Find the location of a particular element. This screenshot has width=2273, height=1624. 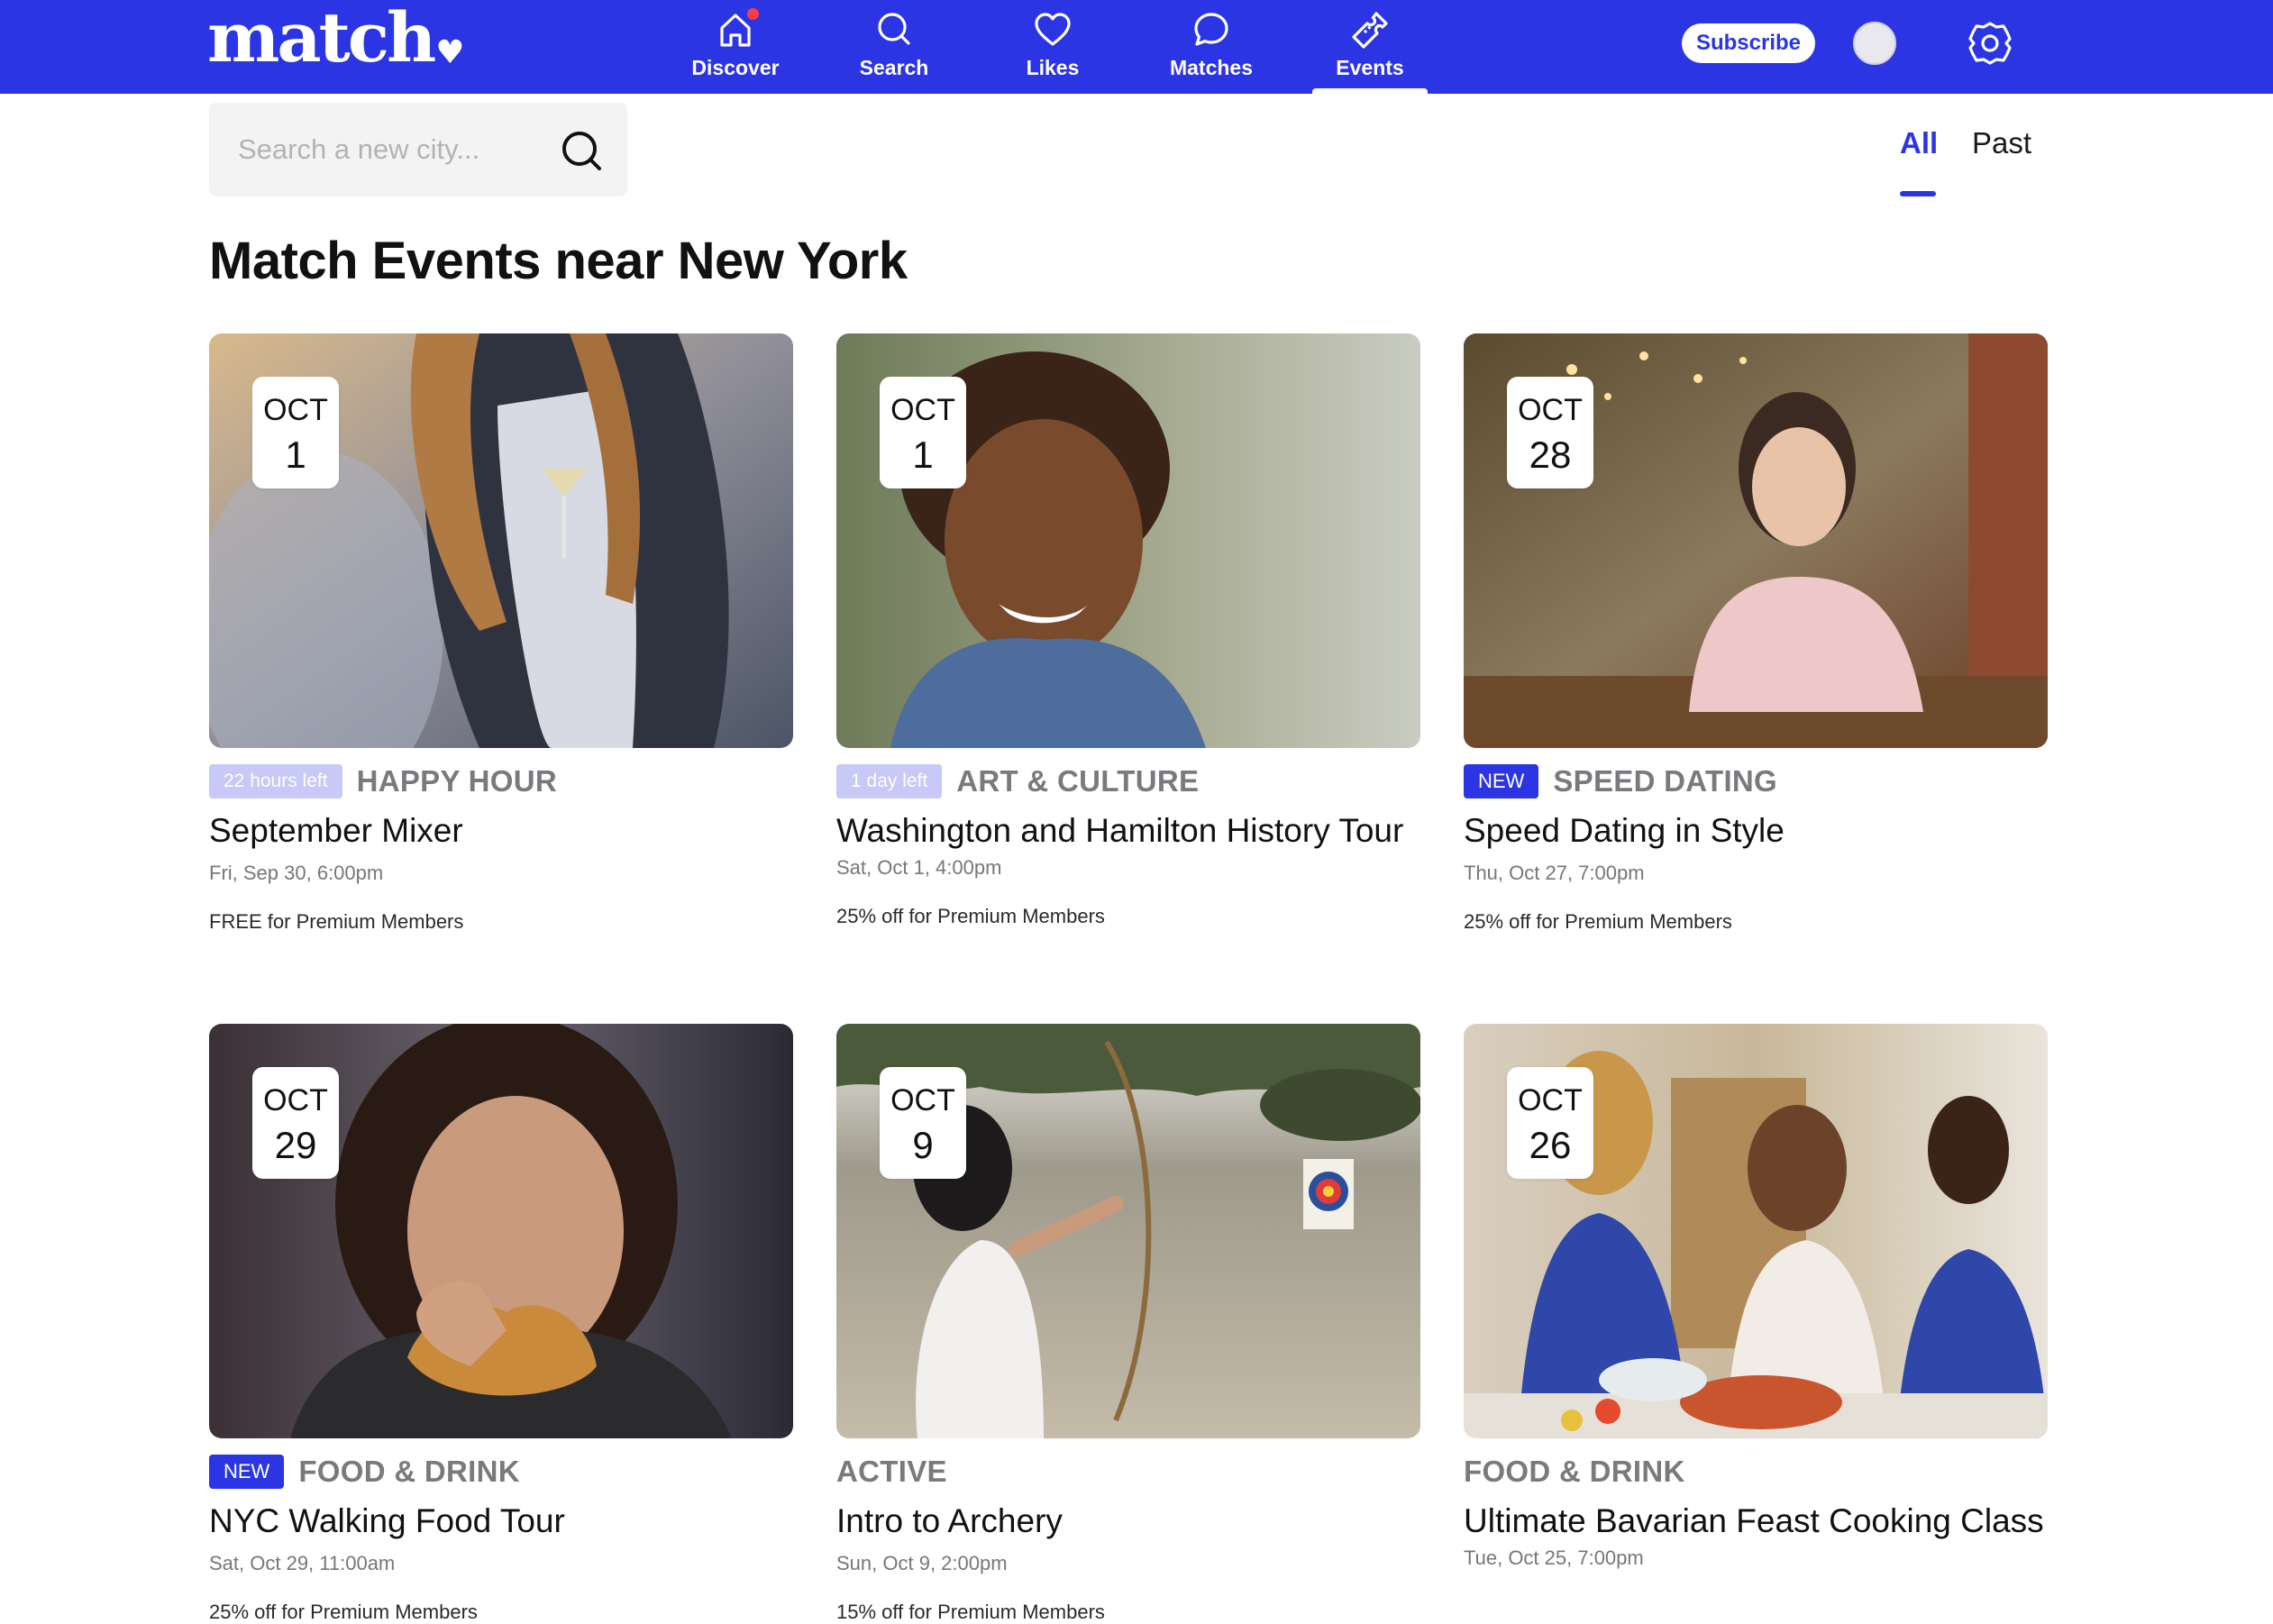

chat-bubble-icon is located at coordinates (1211, 29).